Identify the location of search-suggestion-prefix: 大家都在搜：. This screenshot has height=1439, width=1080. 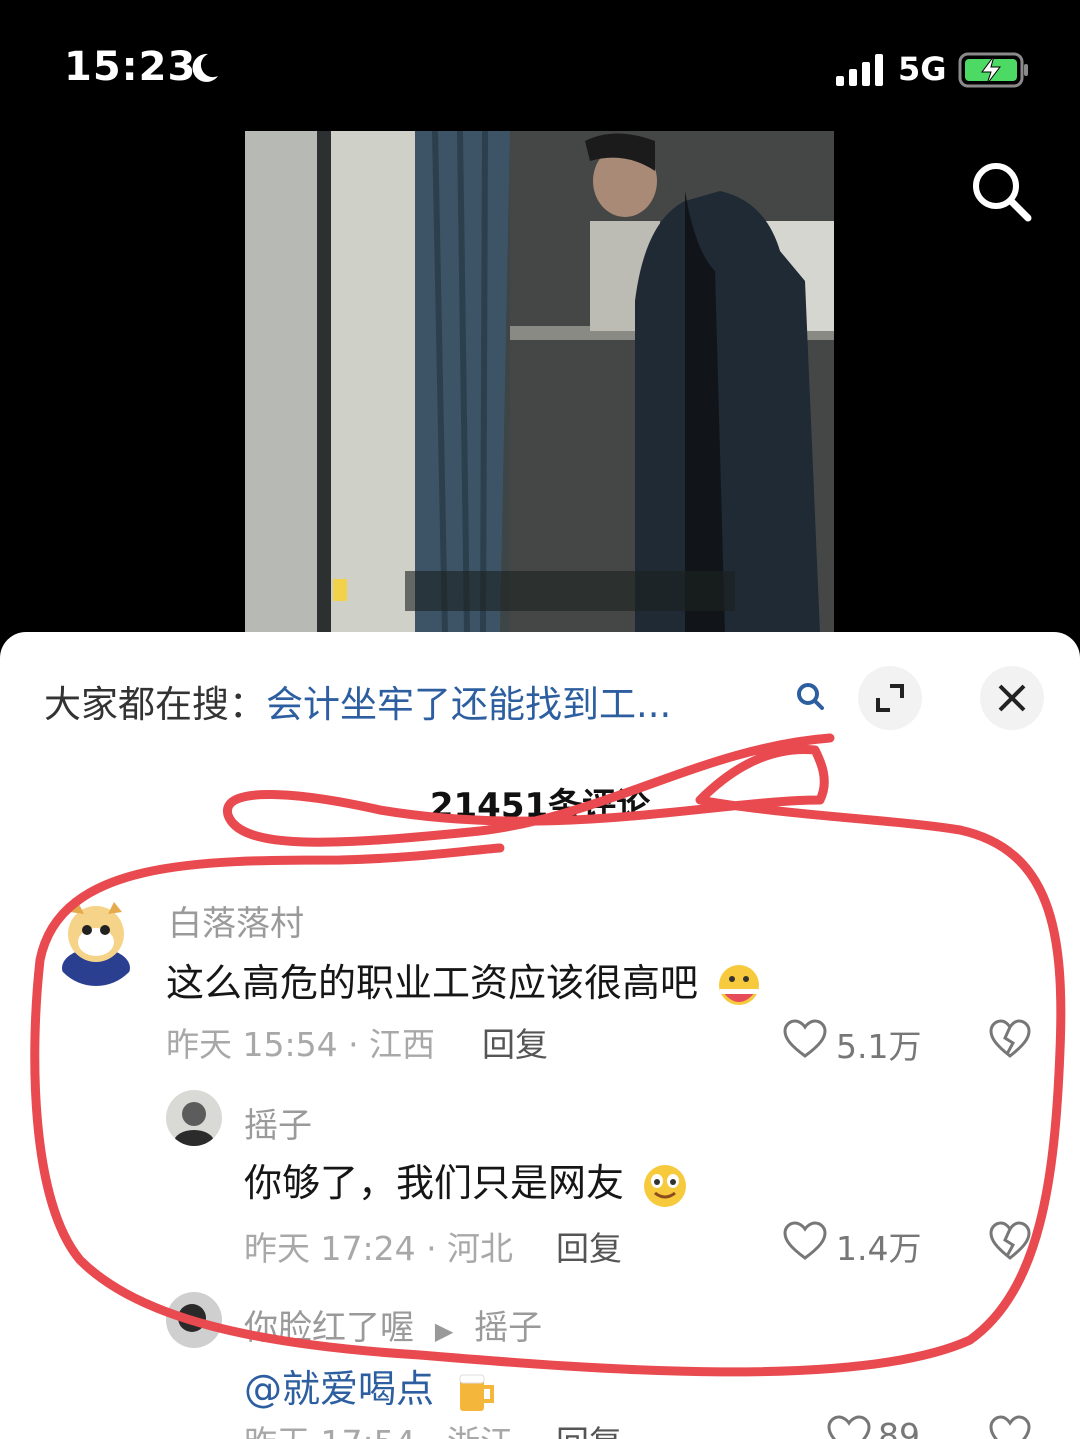
(155, 704).